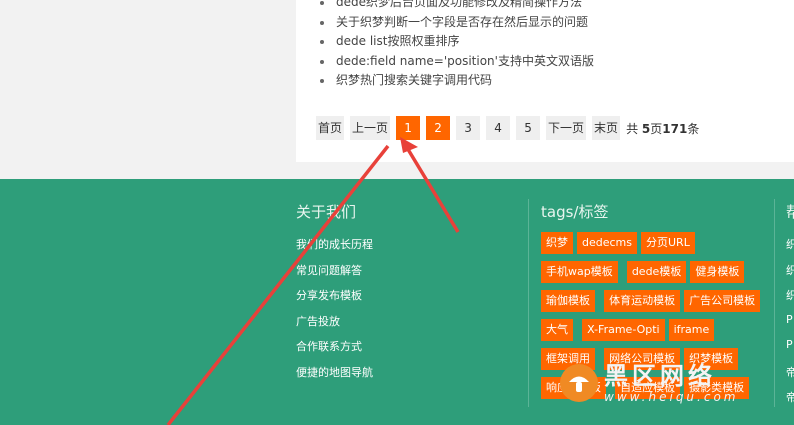 The height and width of the screenshot is (425, 794). I want to click on related-article-link: dede织梦后台页面及功能修改及精简操作方法, so click(455, 6).